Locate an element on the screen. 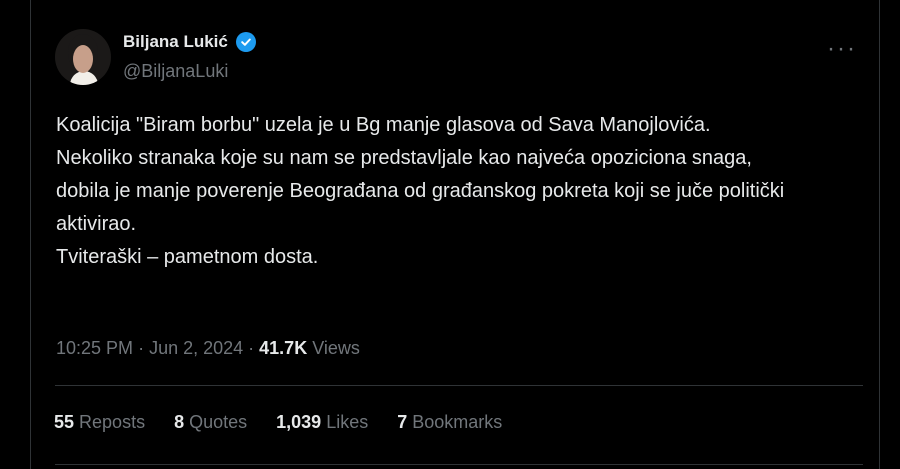 The height and width of the screenshot is (469, 900). reposts-label: Reposts is located at coordinates (112, 422).